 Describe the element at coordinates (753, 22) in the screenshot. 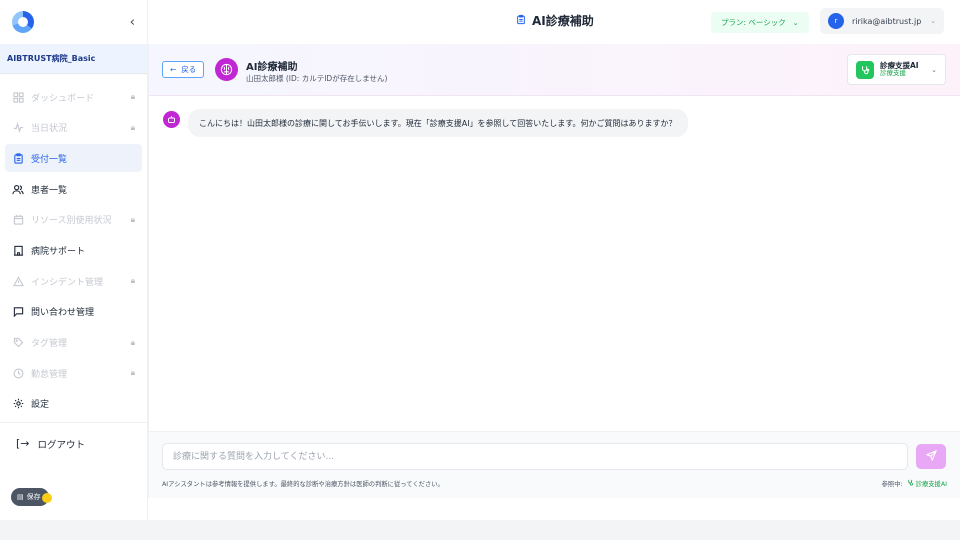

I see `plan-label: プラン: ベーシック` at that location.